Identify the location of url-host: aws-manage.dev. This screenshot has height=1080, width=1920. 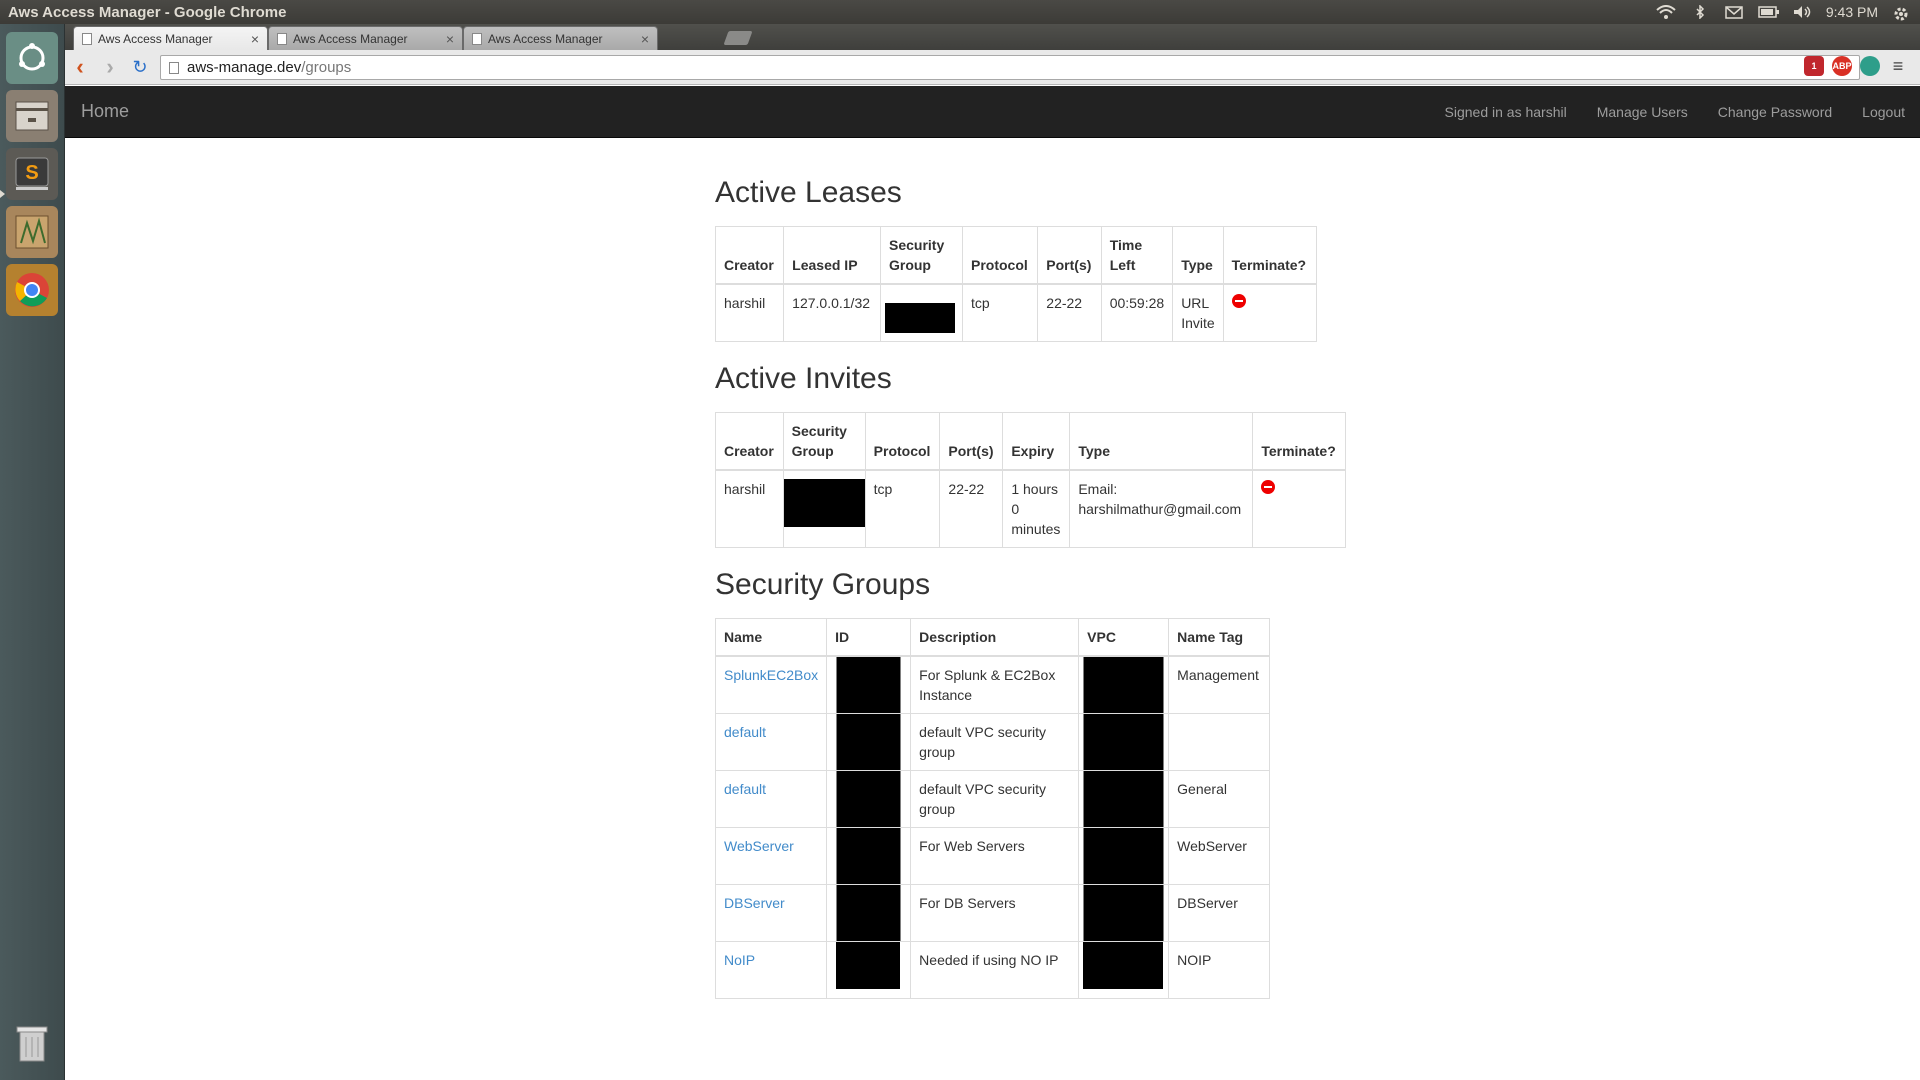
(244, 67).